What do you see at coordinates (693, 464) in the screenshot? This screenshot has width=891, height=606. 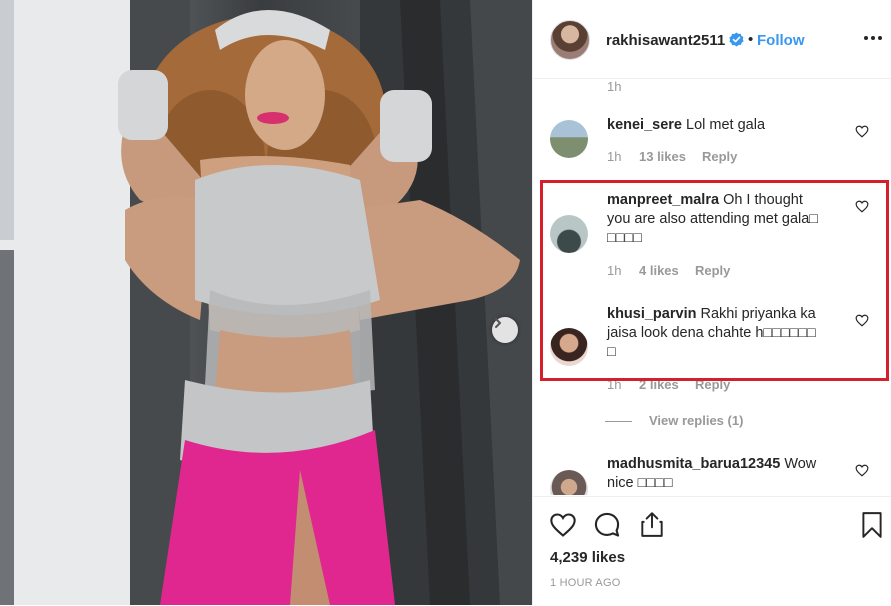 I see `comment-username: madhusmita_barua12345` at bounding box center [693, 464].